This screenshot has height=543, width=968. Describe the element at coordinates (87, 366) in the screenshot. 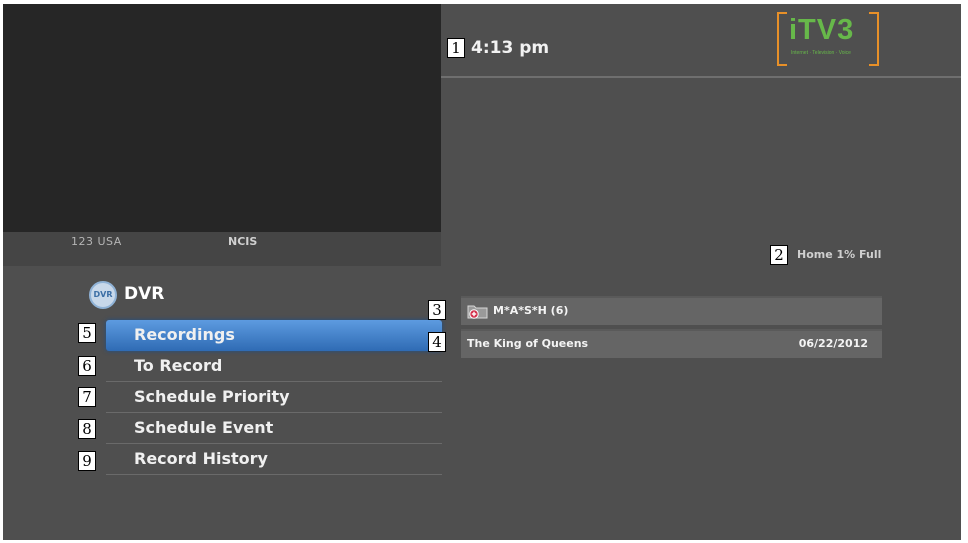

I see `callout-label: 6` at that location.